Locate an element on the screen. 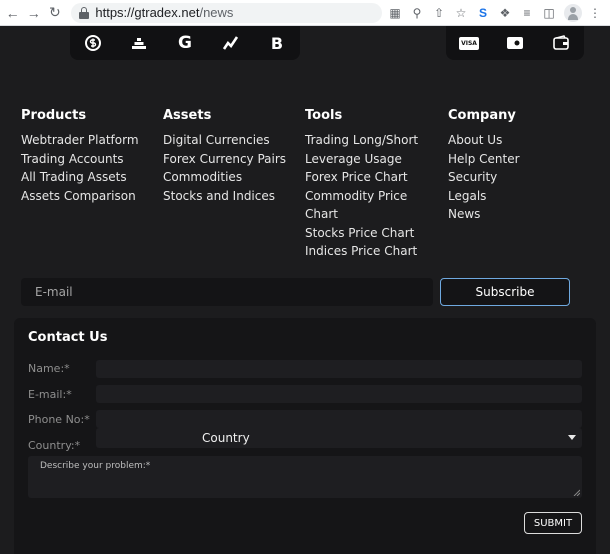 The height and width of the screenshot is (554, 610). share-icon: ⇧ is located at coordinates (439, 13).